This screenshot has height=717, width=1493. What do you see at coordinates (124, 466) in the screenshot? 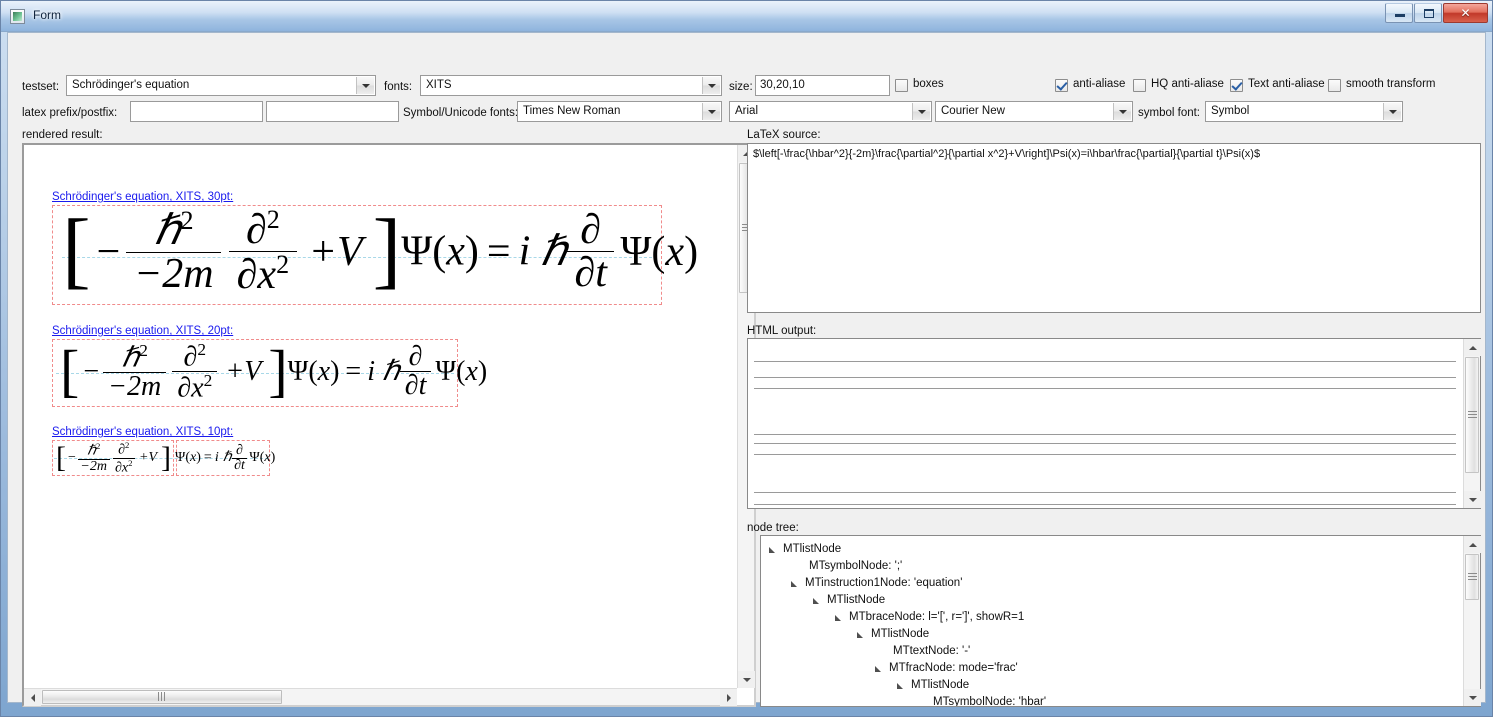
I see `frac-denominator: ∂x2` at bounding box center [124, 466].